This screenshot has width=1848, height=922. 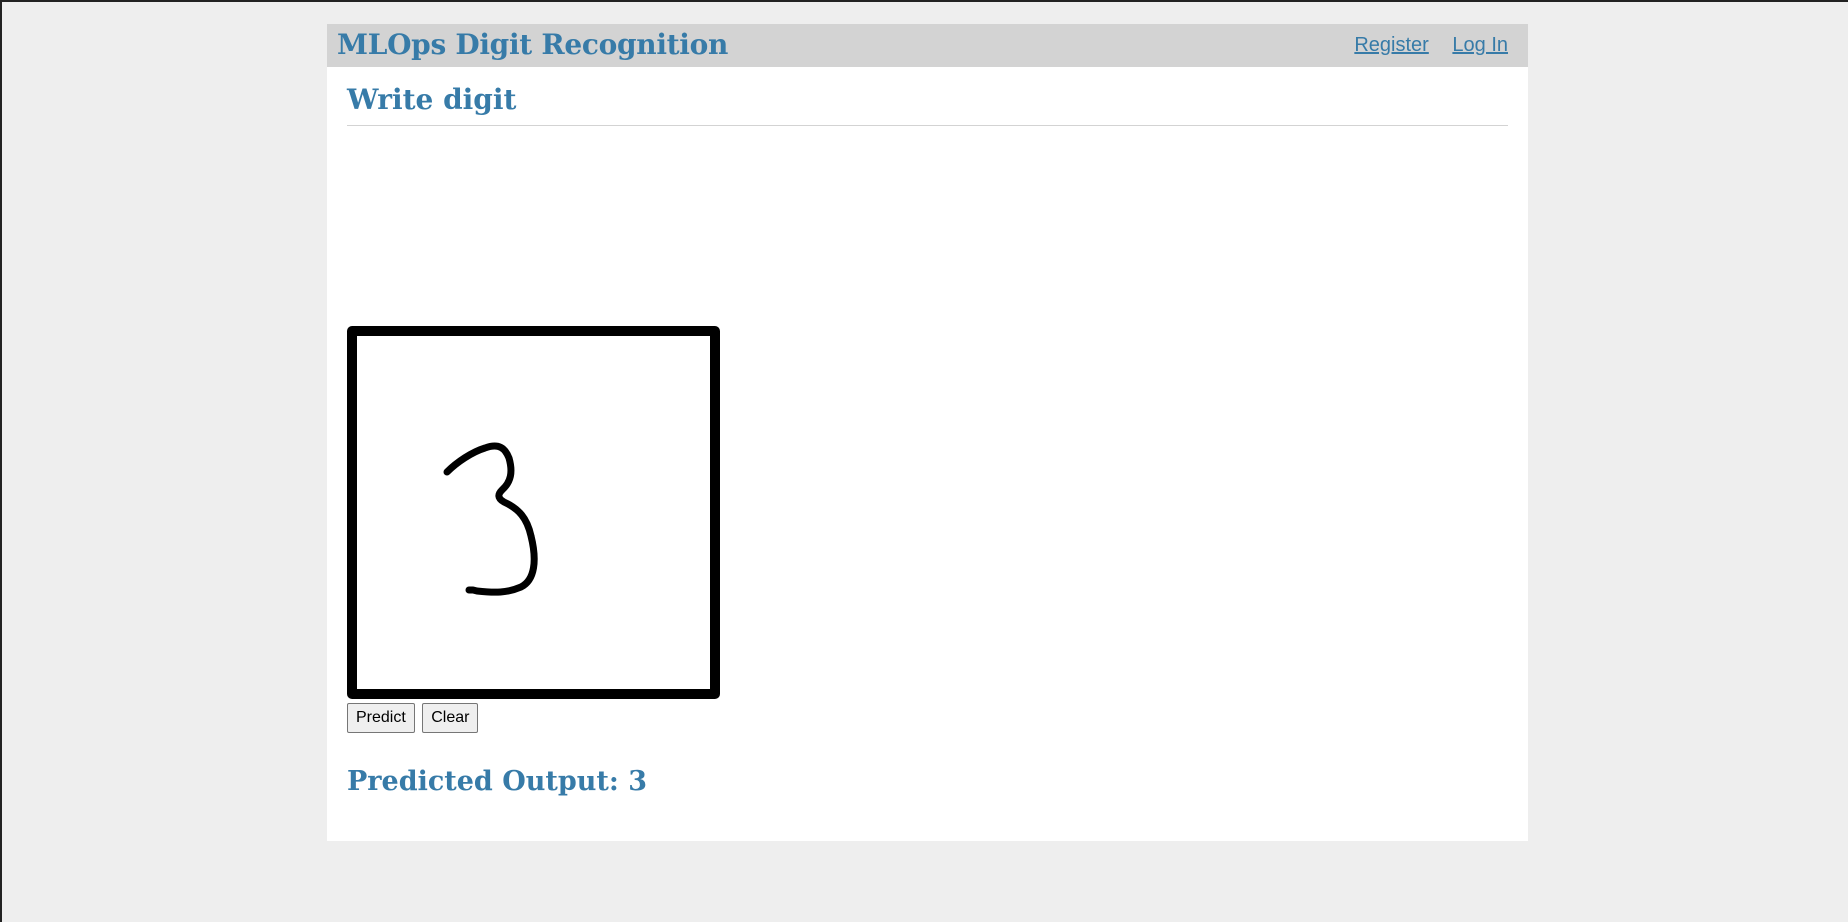 What do you see at coordinates (927, 45) in the screenshot?
I see `top-nav: MLOps Digit Recognition Register Log In` at bounding box center [927, 45].